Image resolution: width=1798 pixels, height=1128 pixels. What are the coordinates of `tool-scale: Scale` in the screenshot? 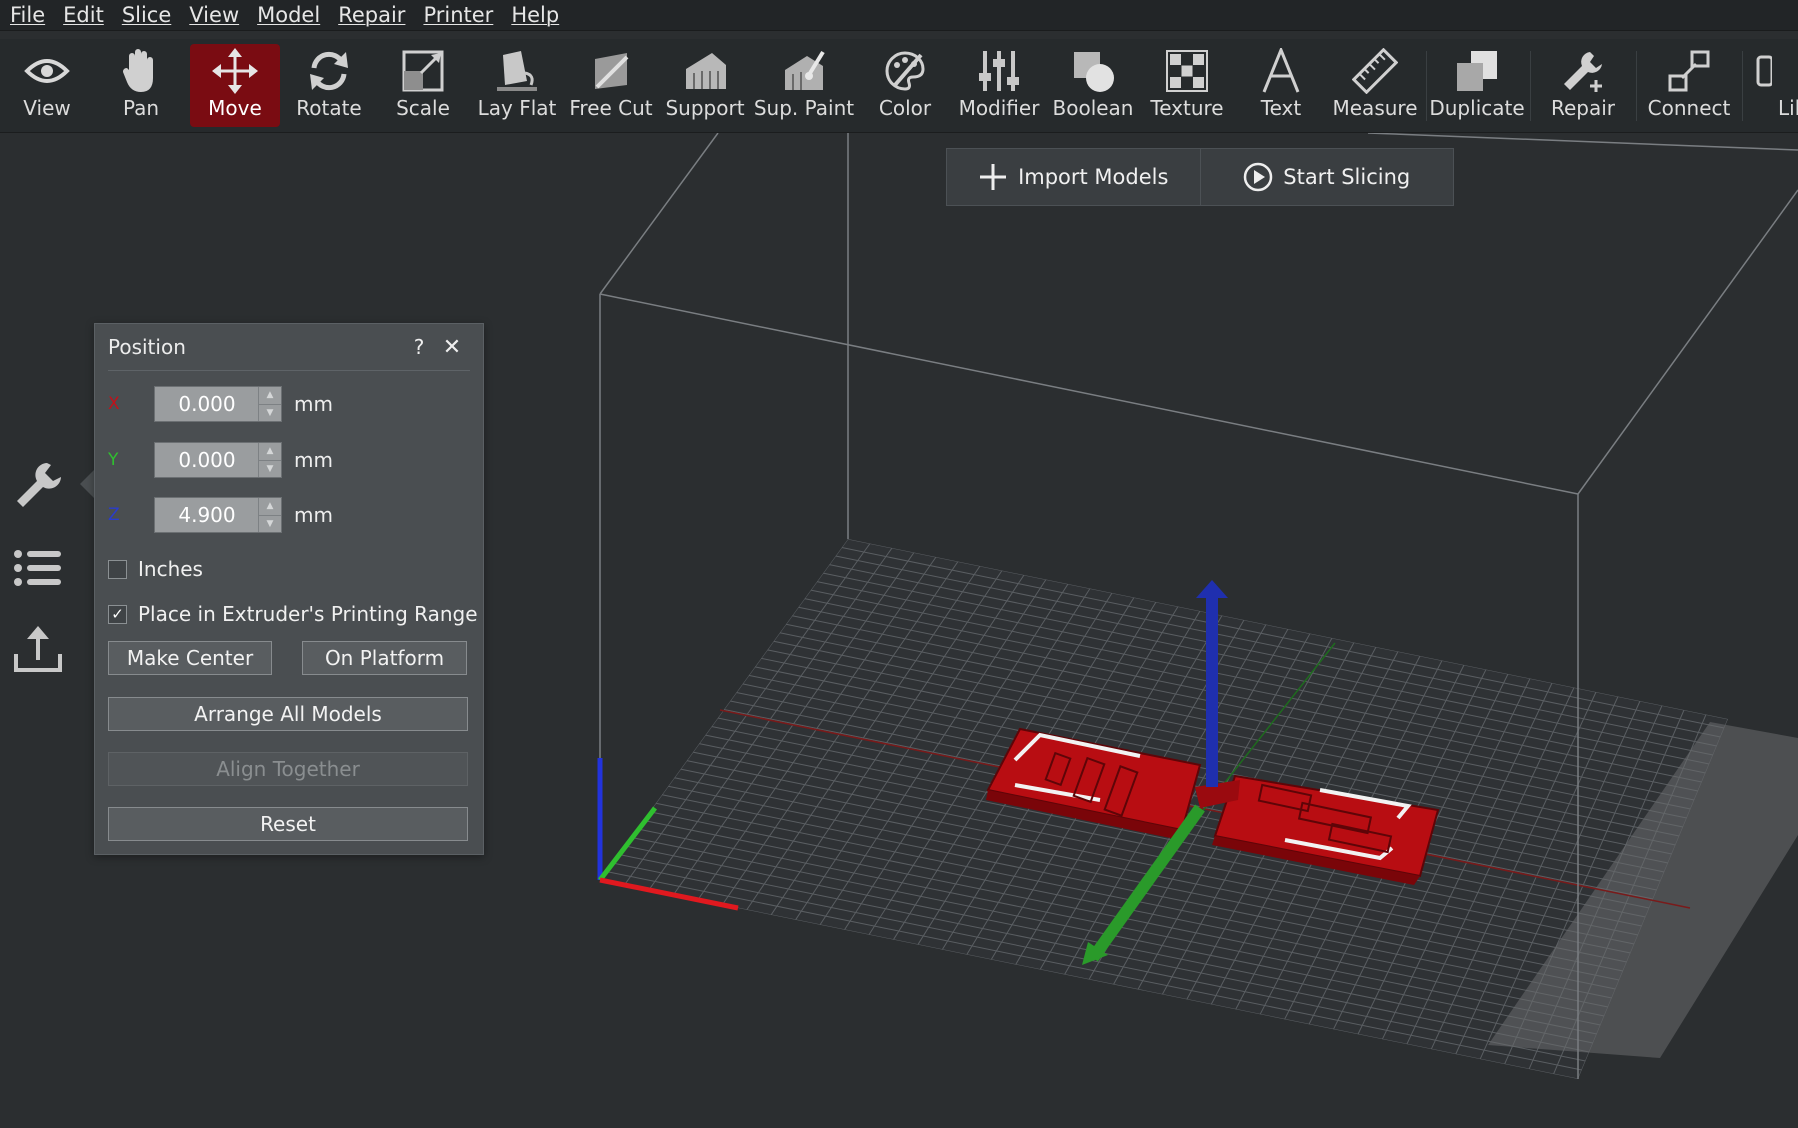 It's located at (423, 85).